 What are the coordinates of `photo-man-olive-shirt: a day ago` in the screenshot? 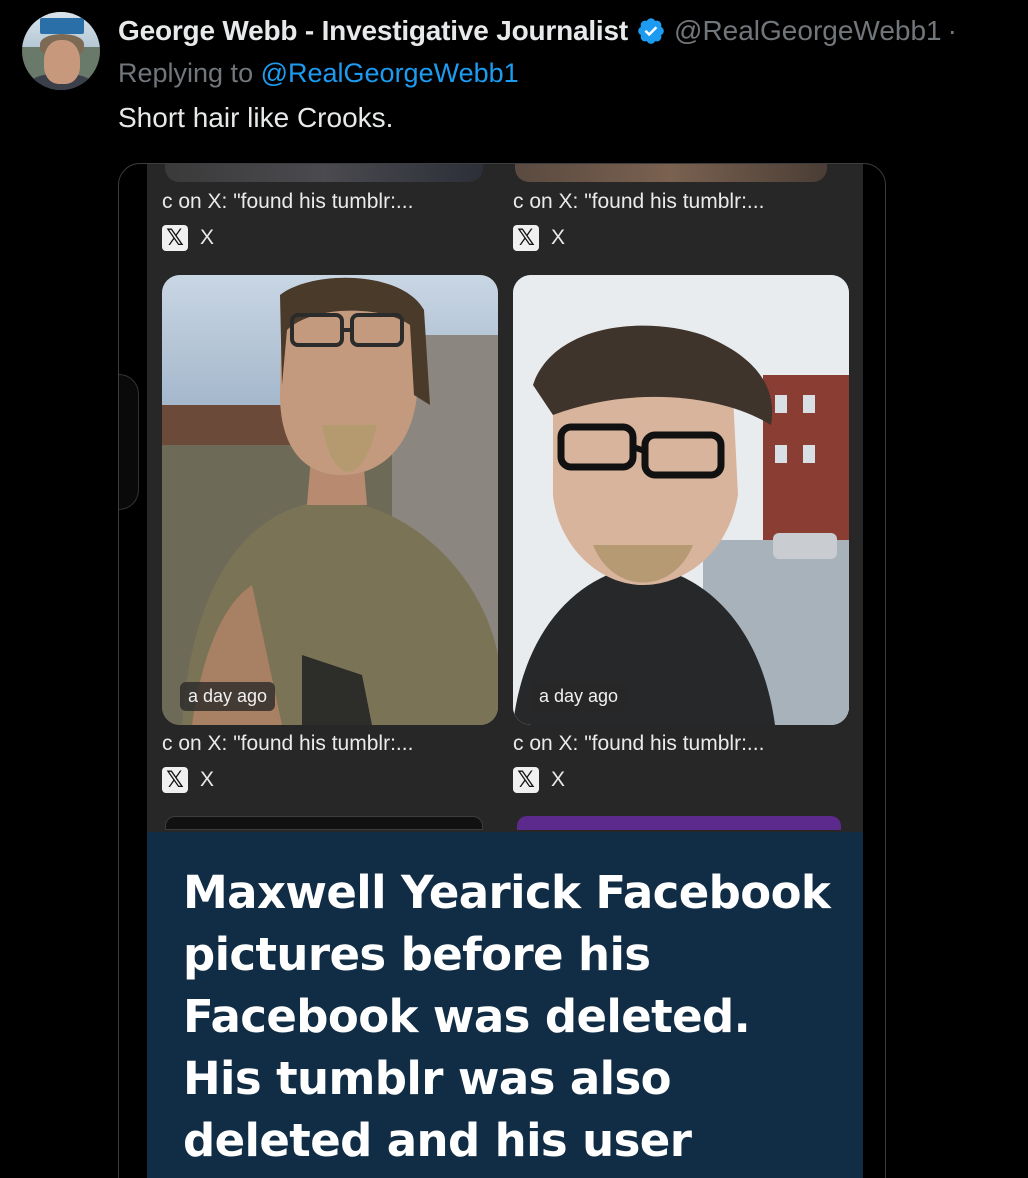 It's located at (330, 500).